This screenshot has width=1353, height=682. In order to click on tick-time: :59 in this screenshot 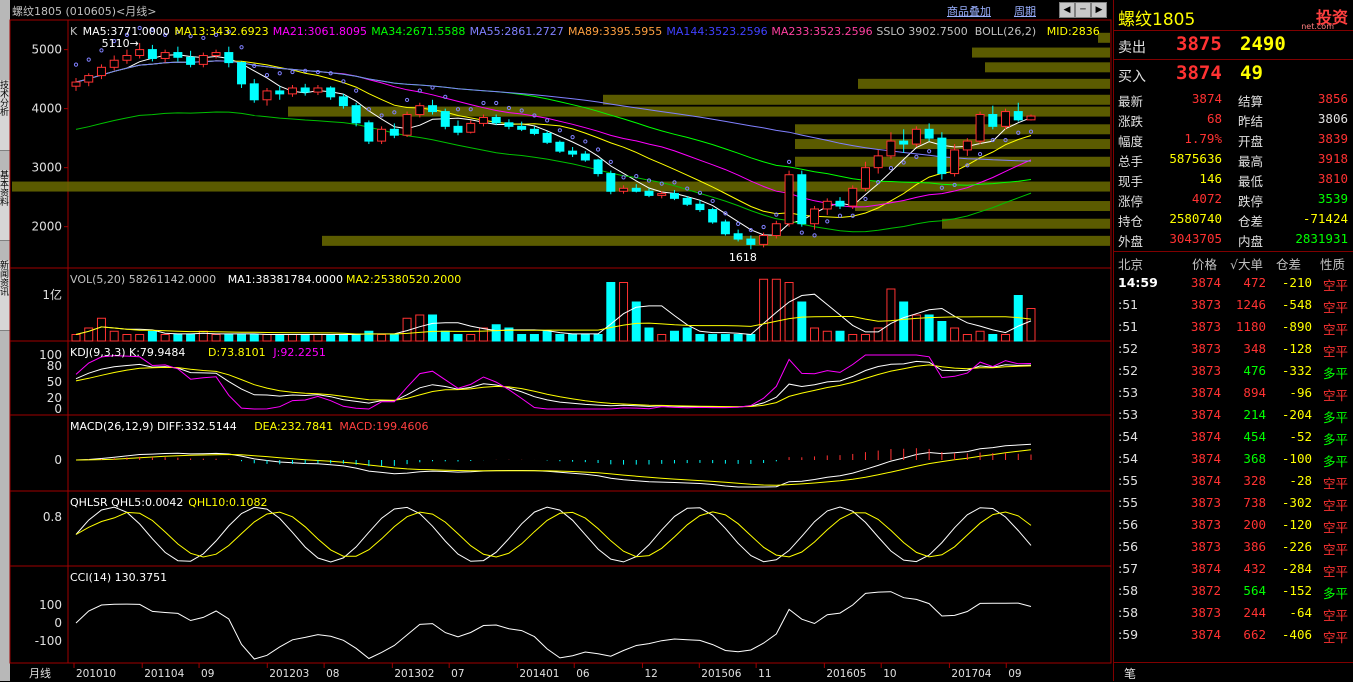, I will do `click(1128, 634)`.